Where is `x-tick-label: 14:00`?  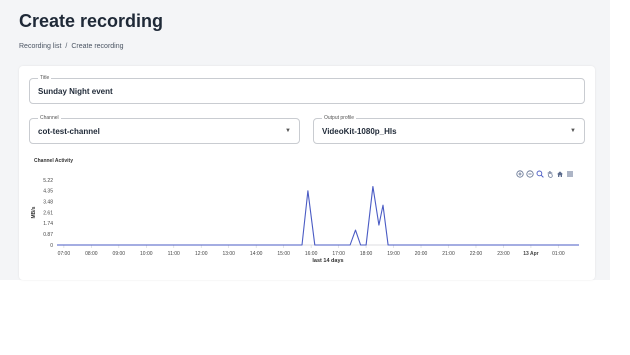
x-tick-label: 14:00 is located at coordinates (256, 254).